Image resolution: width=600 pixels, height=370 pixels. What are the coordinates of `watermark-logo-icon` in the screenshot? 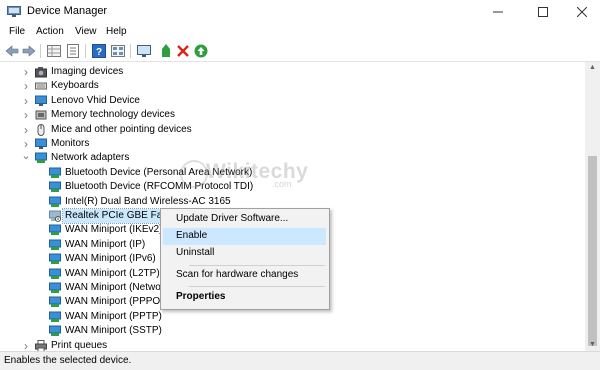 It's located at (194, 174).